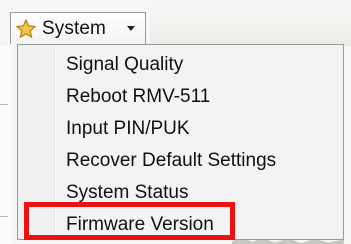 The height and width of the screenshot is (244, 351). Describe the element at coordinates (171, 161) in the screenshot. I see `menu-item-recover-default-settings: Recover Default Settings` at that location.